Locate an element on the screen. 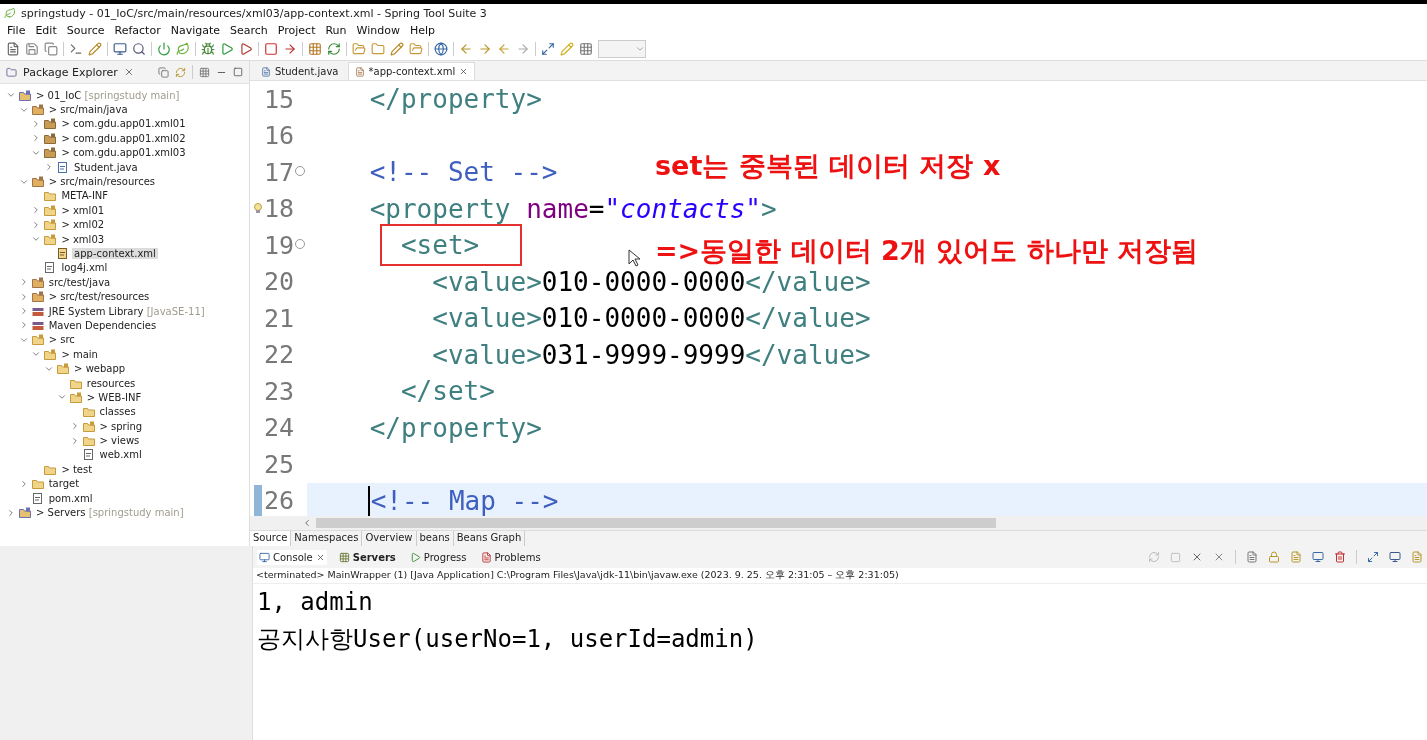 The height and width of the screenshot is (740, 1427). folder-icon is located at coordinates (378, 49).